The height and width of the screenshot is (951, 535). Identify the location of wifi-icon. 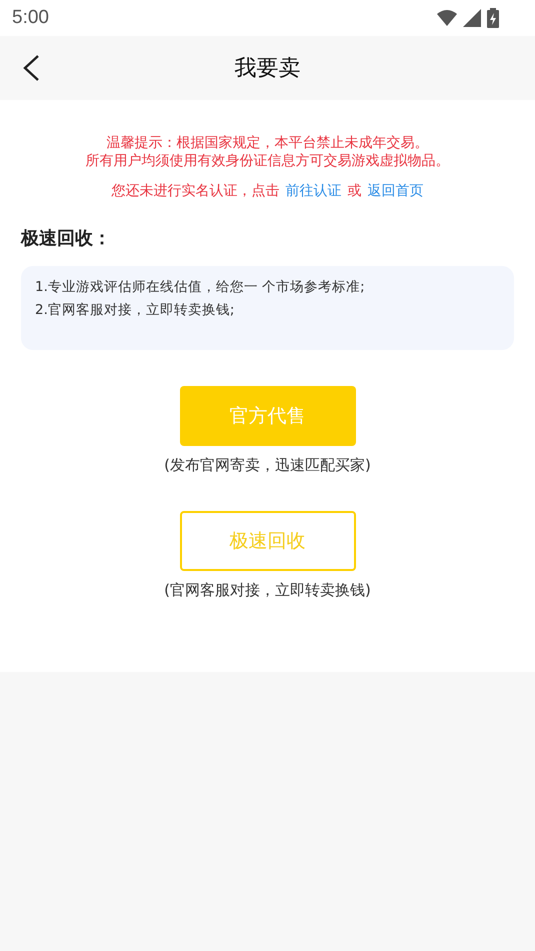
(447, 18).